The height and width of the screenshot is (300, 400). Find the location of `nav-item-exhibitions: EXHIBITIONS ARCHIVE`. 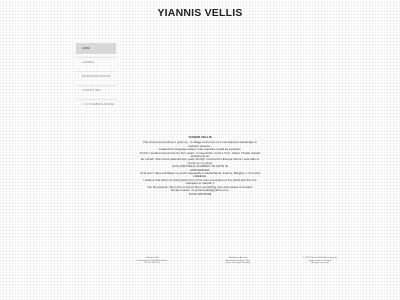

nav-item-exhibitions: EXHIBITIONS ARCHIVE is located at coordinates (96, 76).